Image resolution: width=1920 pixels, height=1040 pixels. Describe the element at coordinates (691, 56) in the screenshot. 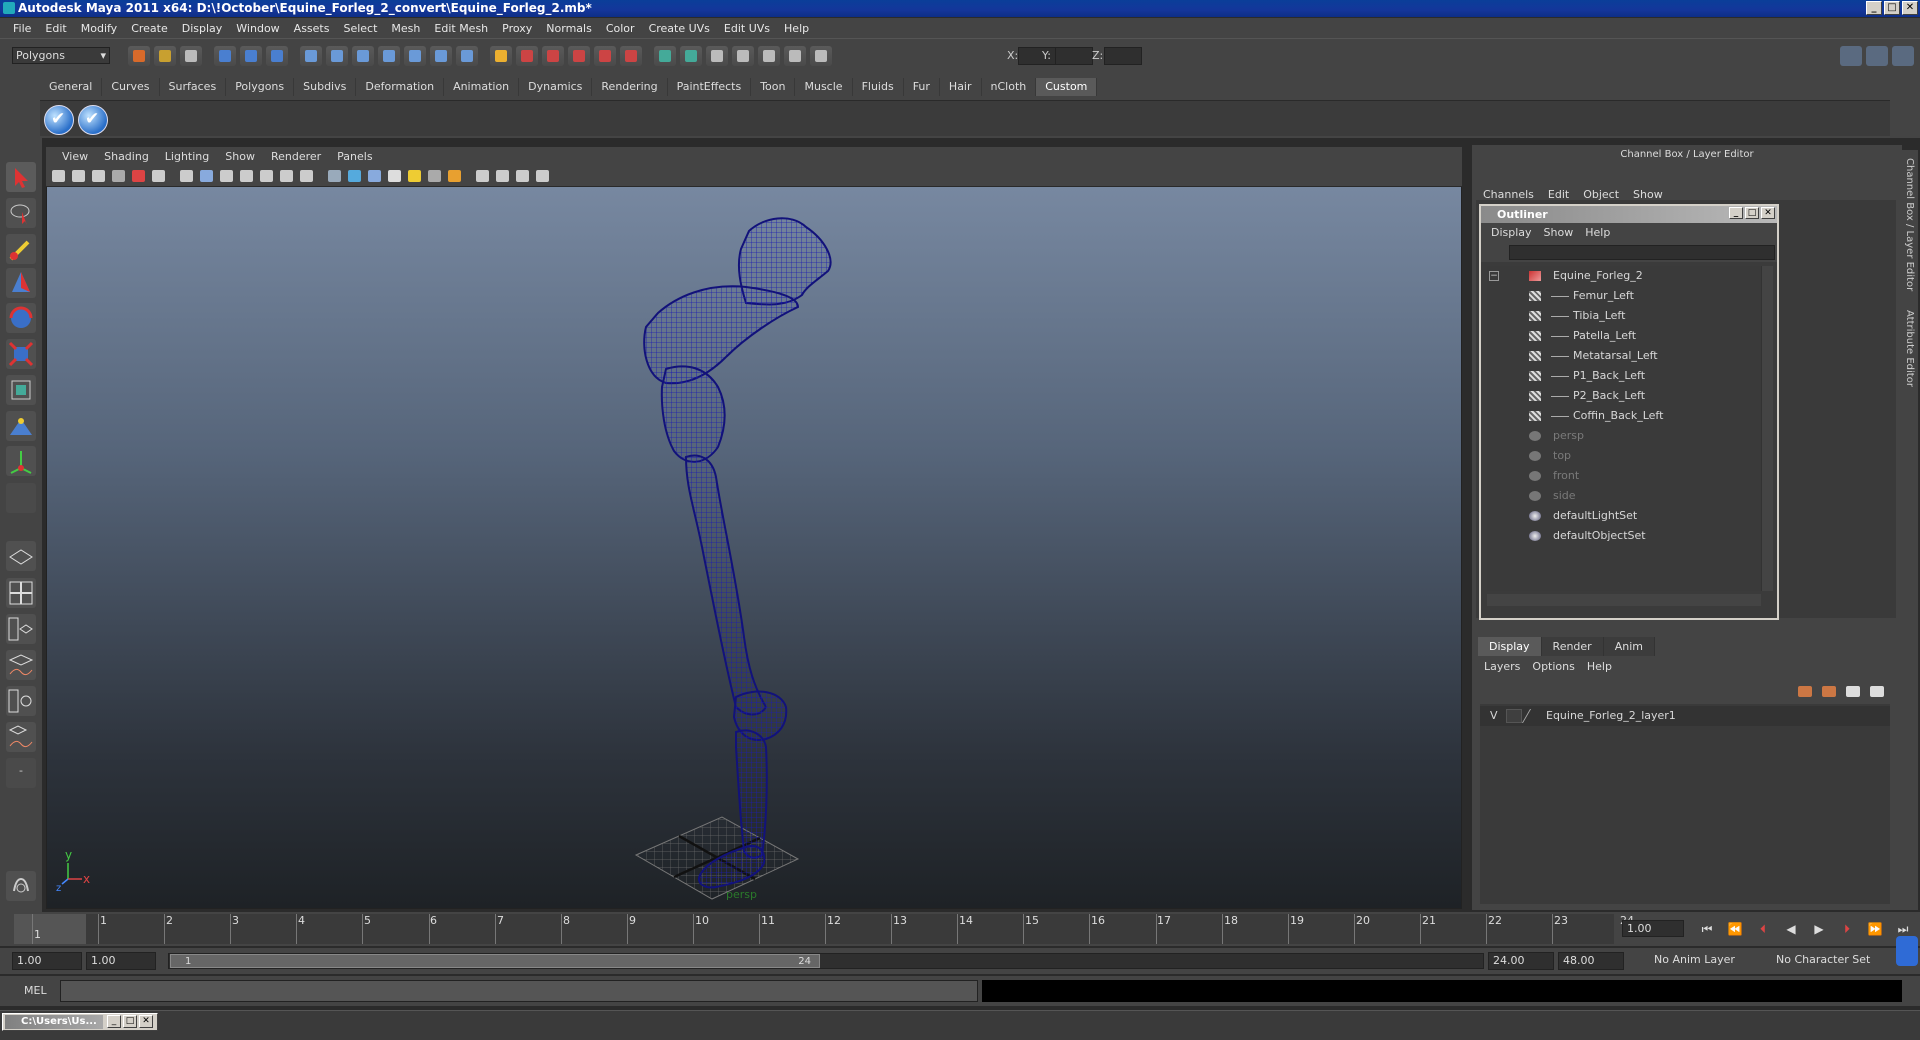

I see `hypershade-icon` at that location.